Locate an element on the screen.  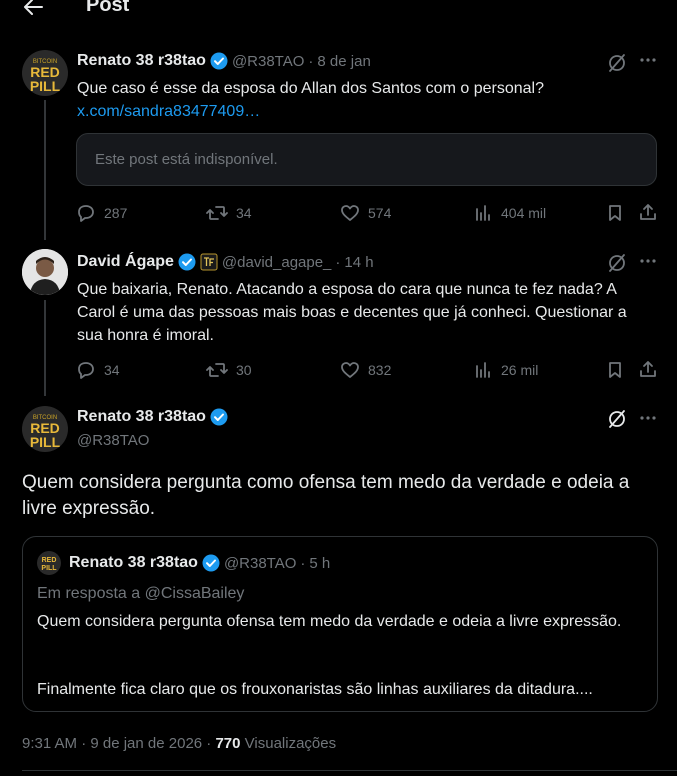
views-button: 404 mil is located at coordinates (509, 213).